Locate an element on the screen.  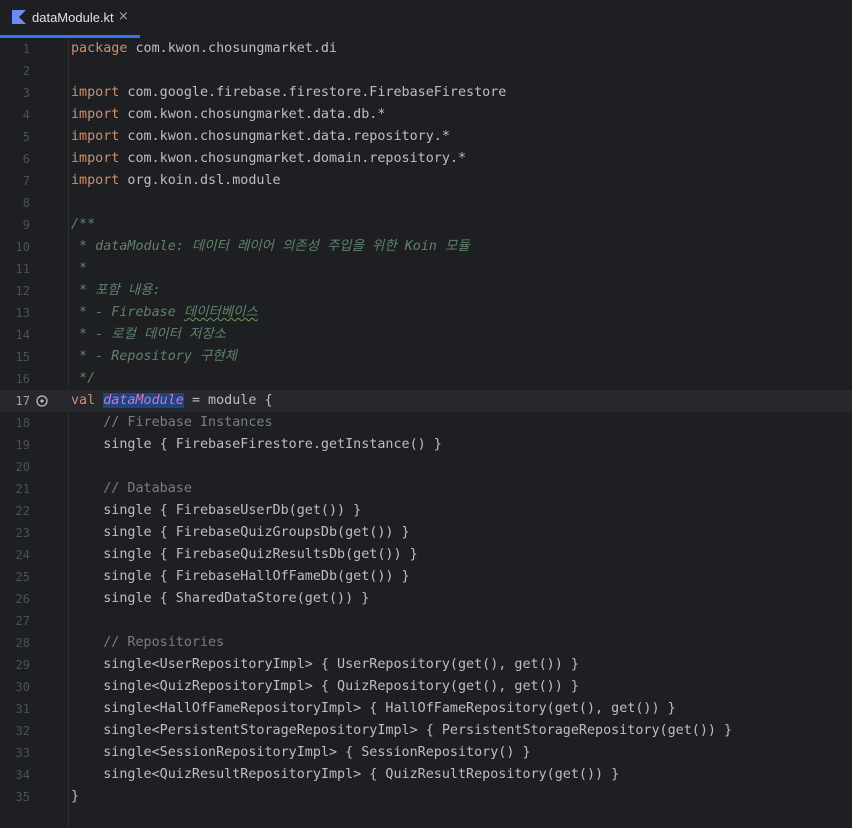
line-number: 2 is located at coordinates (26, 71).